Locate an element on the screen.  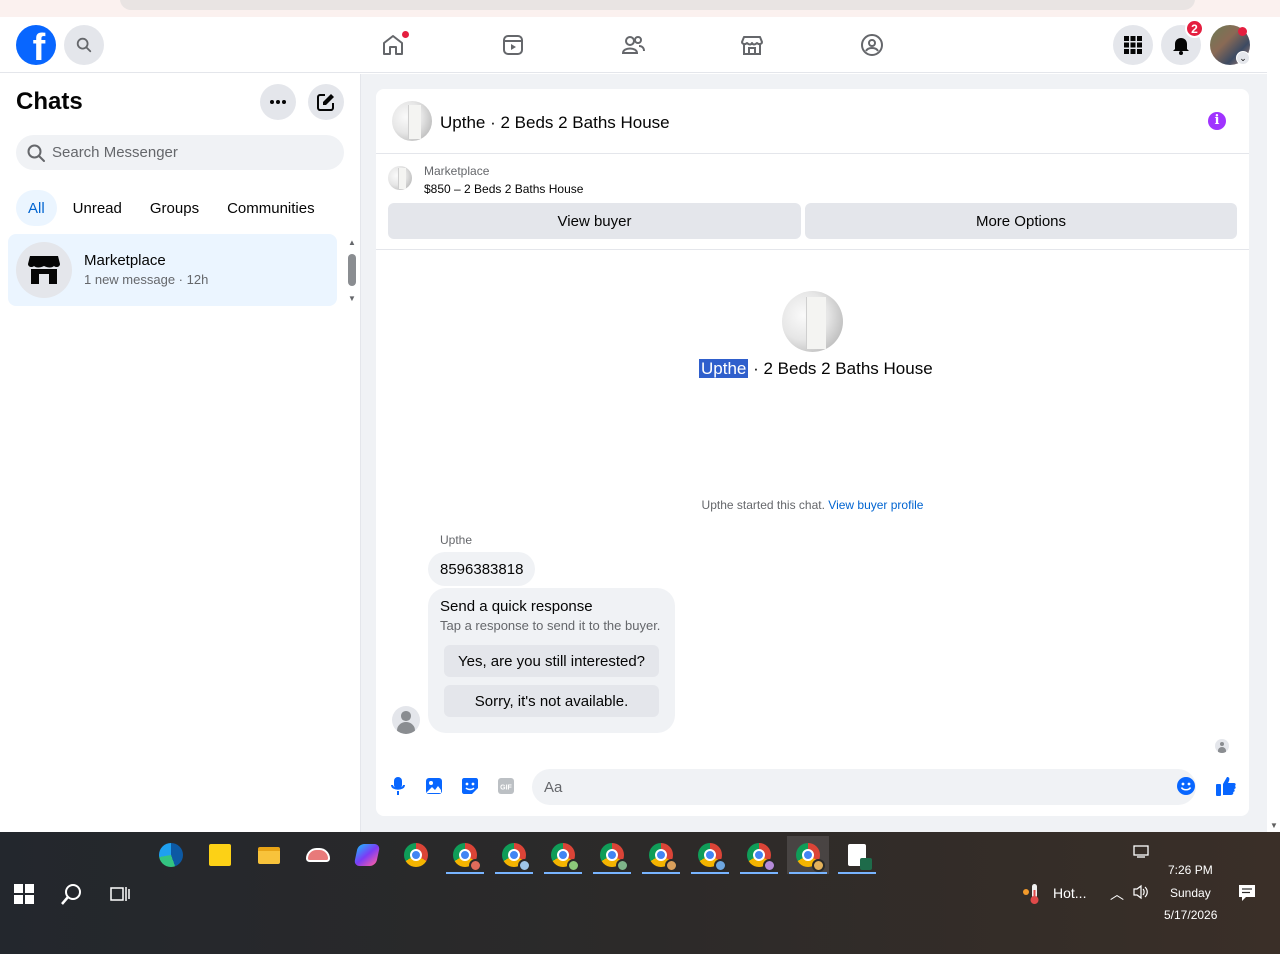
windows-start-button is located at coordinates (24, 896).